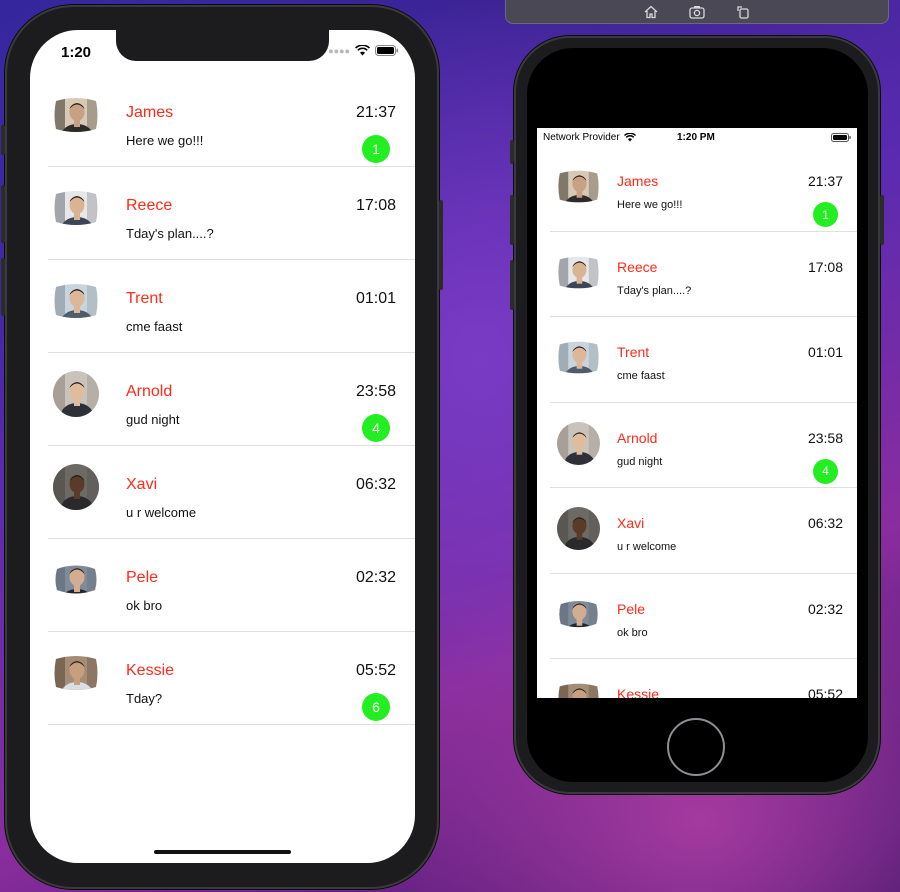 The height and width of the screenshot is (892, 900). Describe the element at coordinates (3, 214) in the screenshot. I see `volume-up-button` at that location.